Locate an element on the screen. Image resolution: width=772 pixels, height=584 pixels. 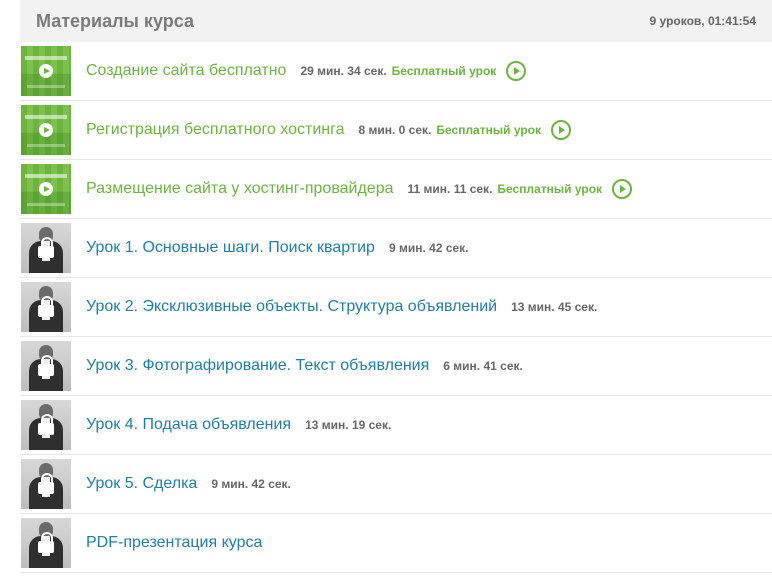
lesson-duration: 29 мин. 34 сек. is located at coordinates (343, 71).